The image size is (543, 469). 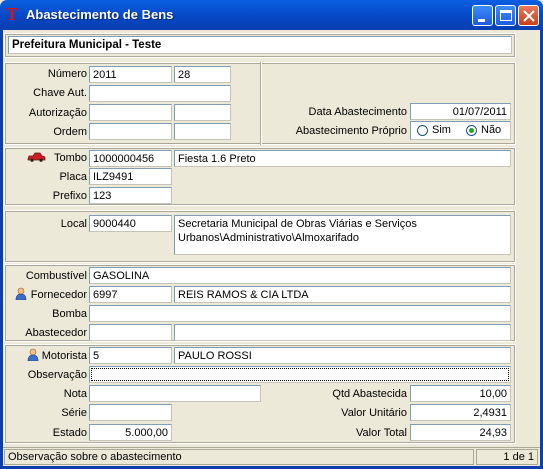 What do you see at coordinates (300, 275) in the screenshot?
I see `combustivel-field: GASOLINA` at bounding box center [300, 275].